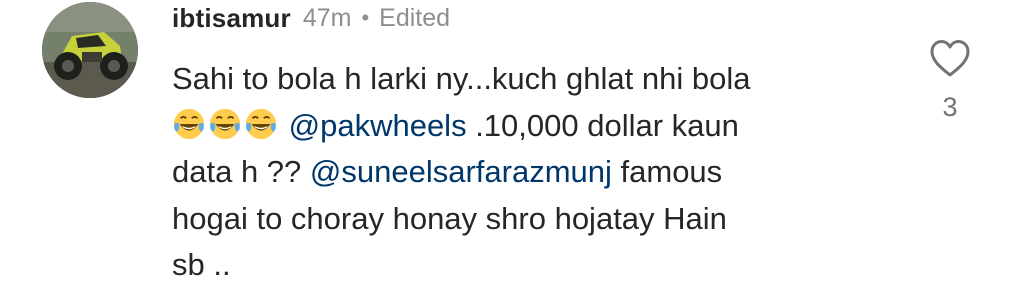  I want to click on timestamp: 47m, so click(327, 17).